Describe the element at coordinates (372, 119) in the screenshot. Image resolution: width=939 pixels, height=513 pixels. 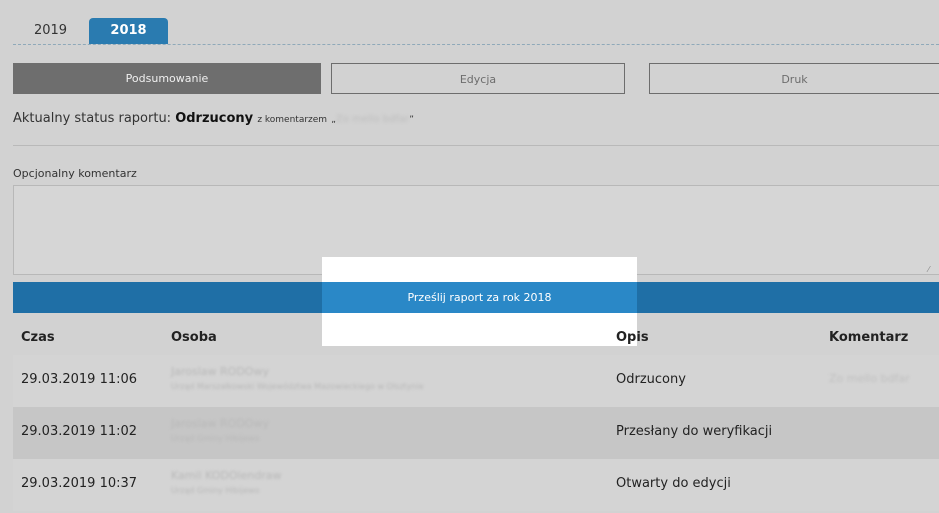
I see `status-comment: Zo mello bdfar` at that location.